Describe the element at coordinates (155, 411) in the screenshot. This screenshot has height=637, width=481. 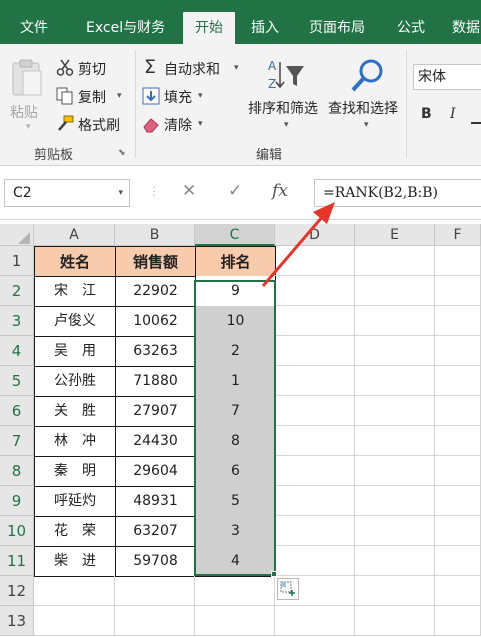
I see `sales-cell: 27907` at that location.